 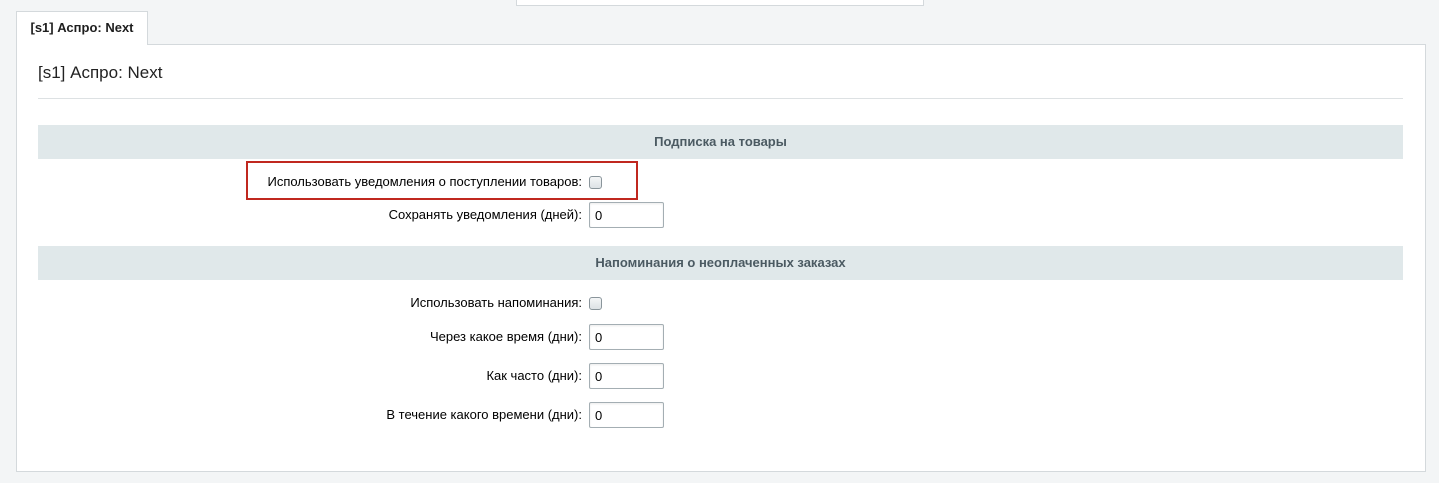 What do you see at coordinates (626, 215) in the screenshot?
I see `keep-notifications-days-input` at bounding box center [626, 215].